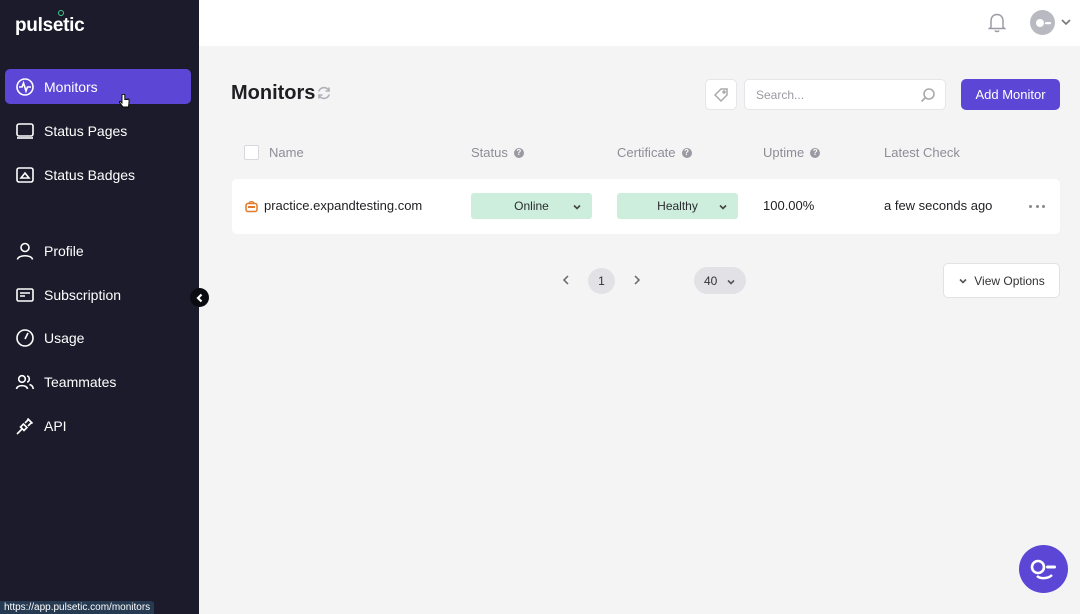 The height and width of the screenshot is (614, 1080). Describe the element at coordinates (639, 23) in the screenshot. I see `top-bar` at that location.